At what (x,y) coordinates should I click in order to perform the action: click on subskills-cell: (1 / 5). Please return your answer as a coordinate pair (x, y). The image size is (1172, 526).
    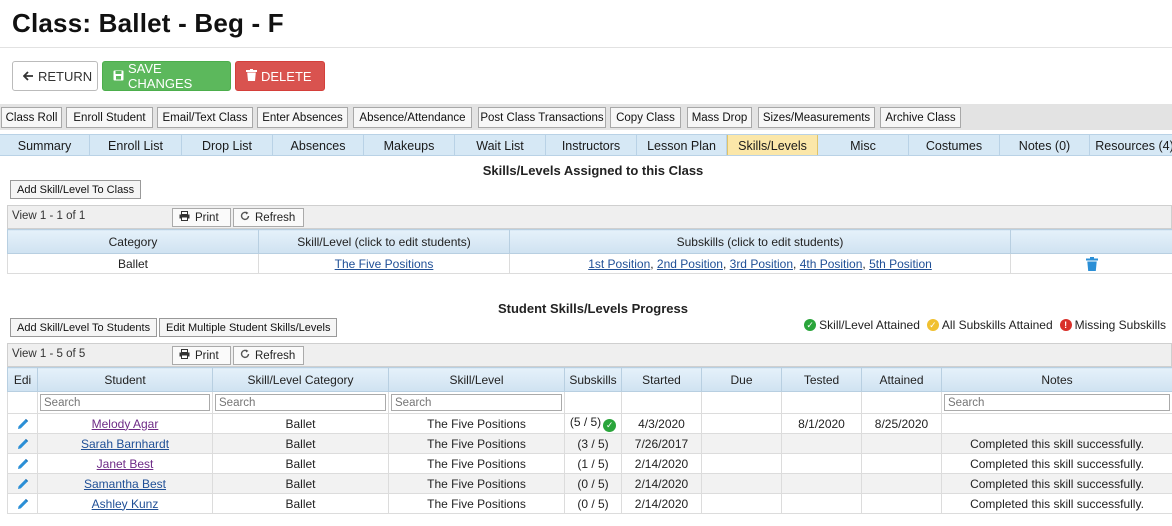
    Looking at the image, I should click on (593, 463).